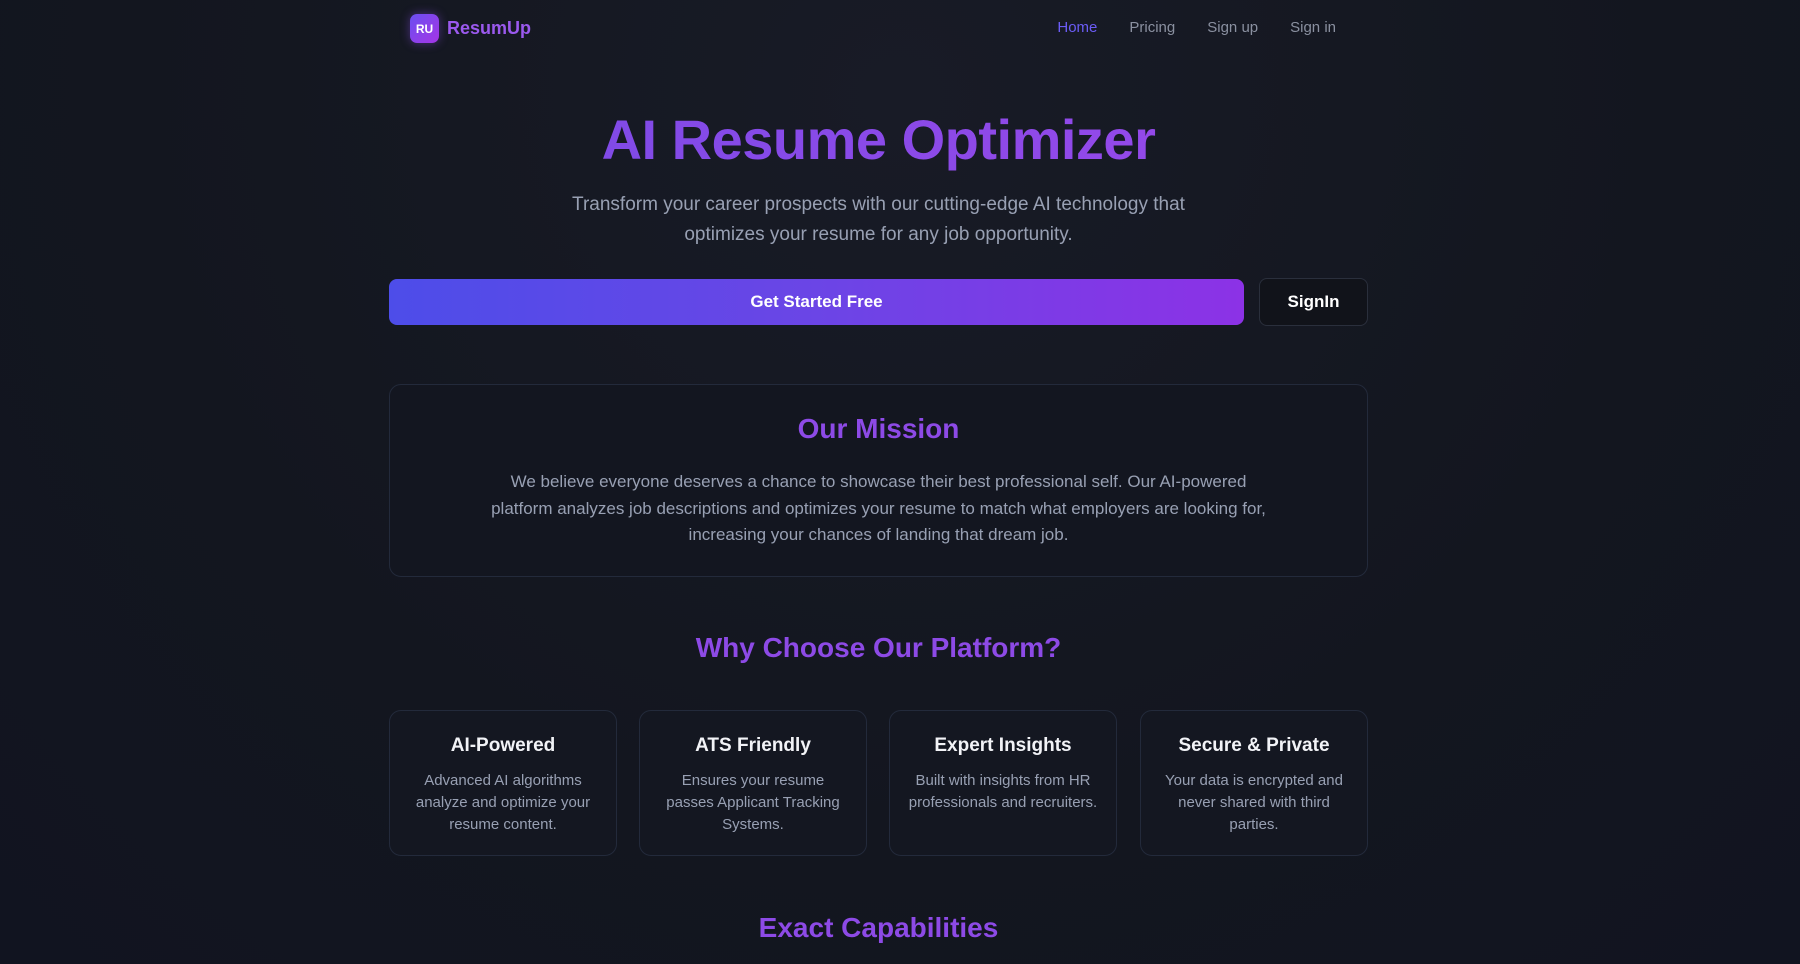 This screenshot has width=1800, height=964. I want to click on nav-link-pricing: Pricing, so click(1152, 27).